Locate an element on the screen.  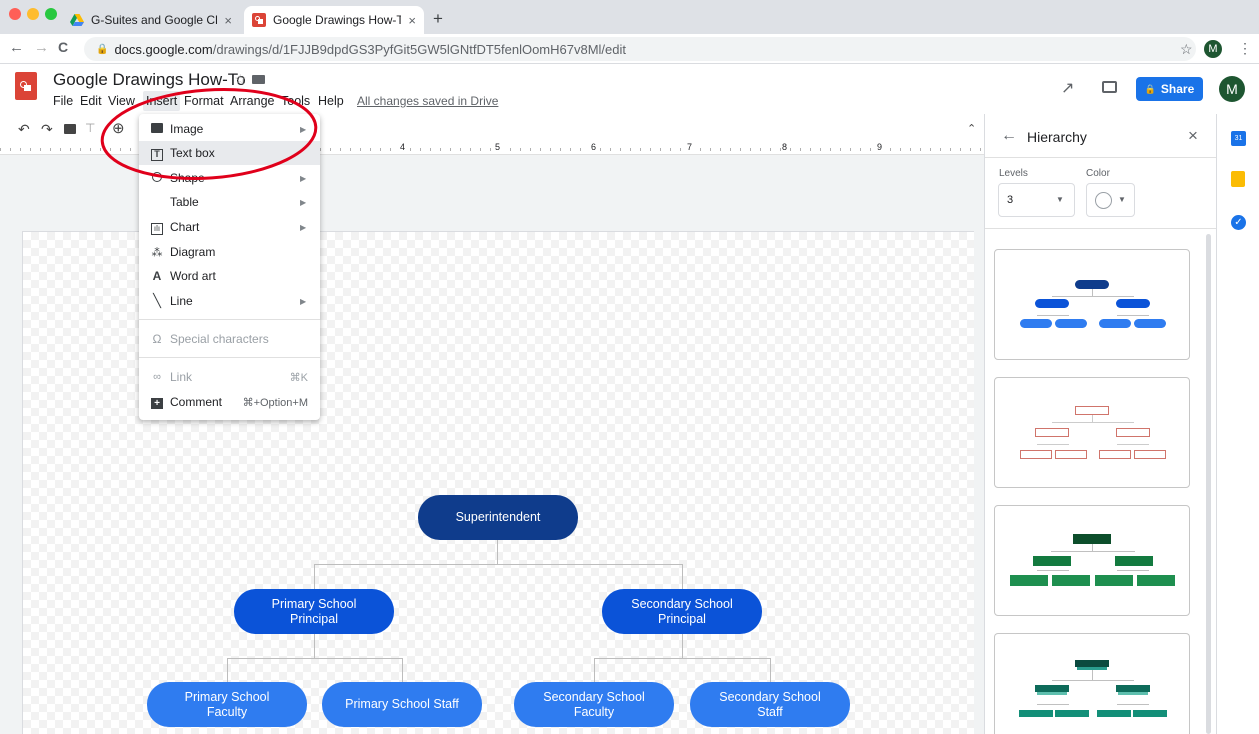
undo-icon: ↶ is located at coordinates (24, 129).